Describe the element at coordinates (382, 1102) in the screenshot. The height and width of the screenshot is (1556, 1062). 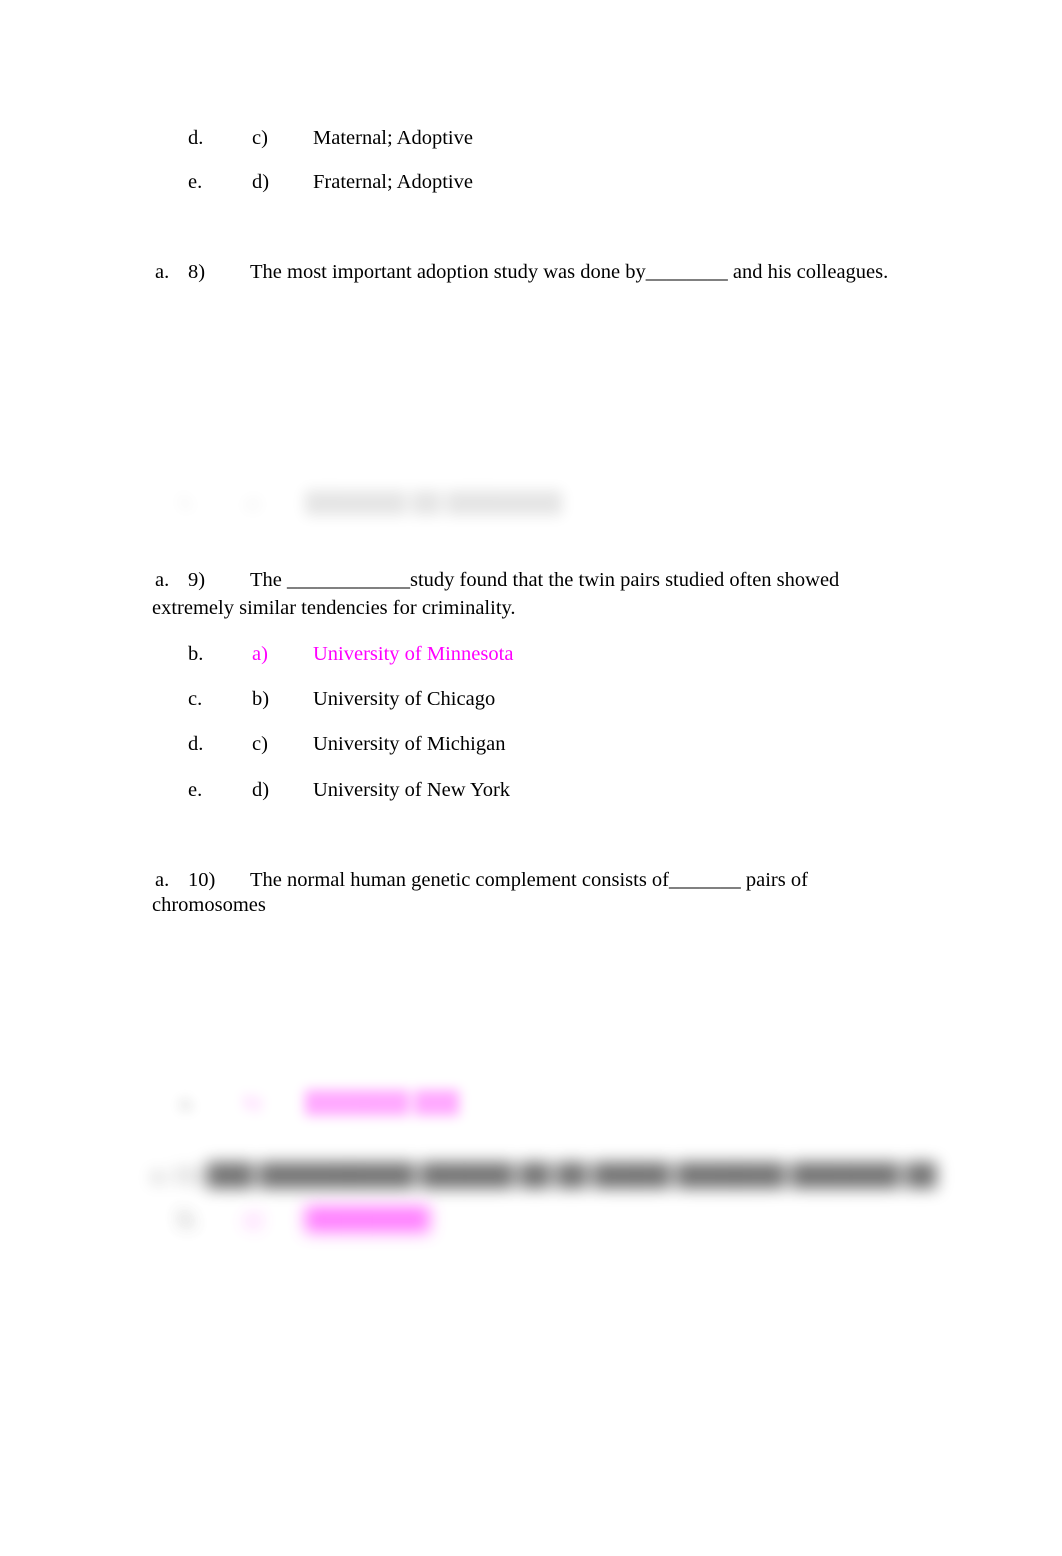
I see `redacted-text: ███████ ███` at that location.